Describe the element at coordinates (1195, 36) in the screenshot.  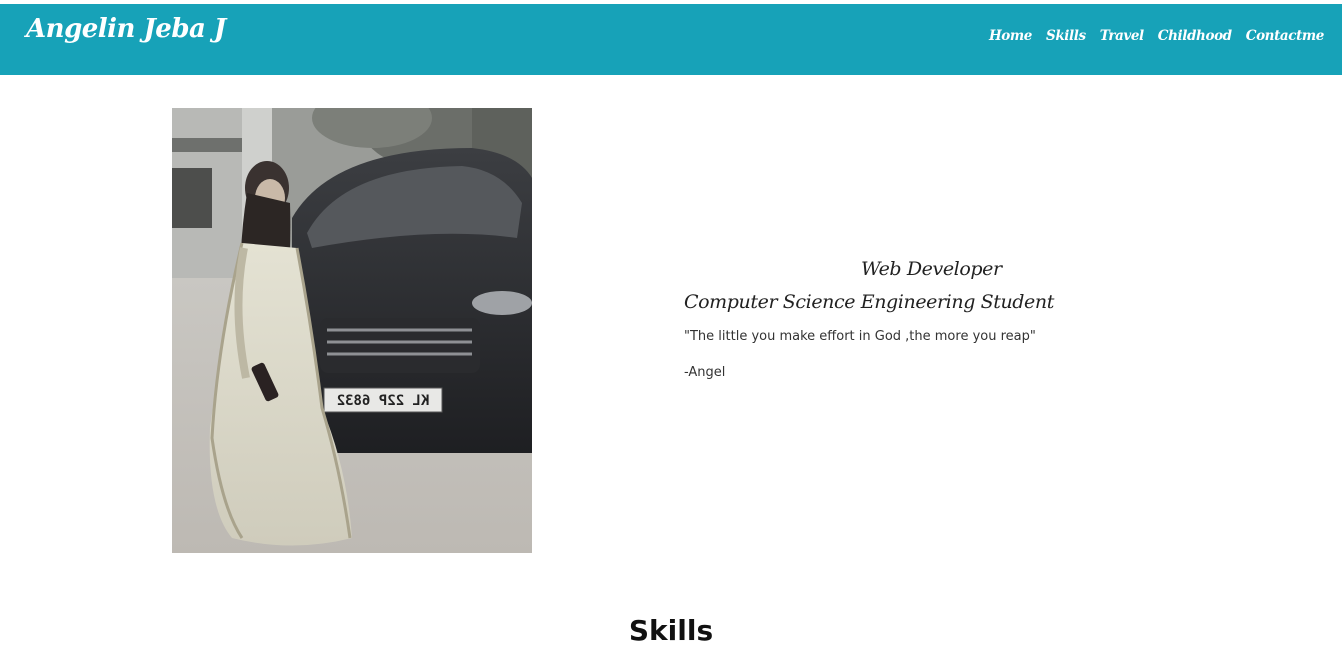
I see `nav-link-childhood: Childhood` at that location.